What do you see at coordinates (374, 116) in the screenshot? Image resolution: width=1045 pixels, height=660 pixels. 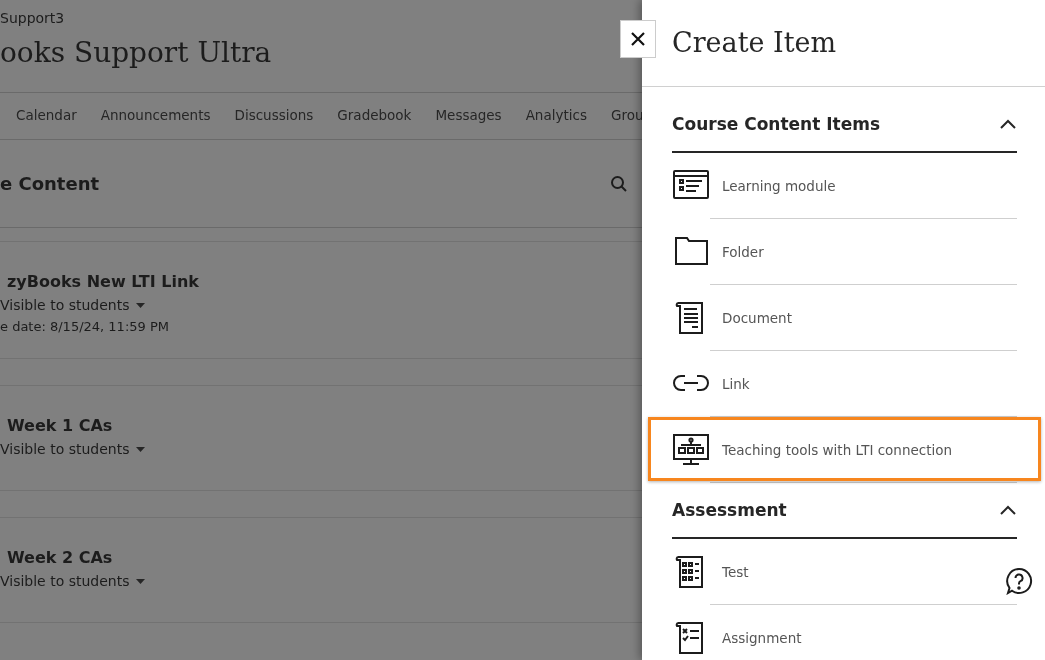 I see `nav-tab: Gradebook` at bounding box center [374, 116].